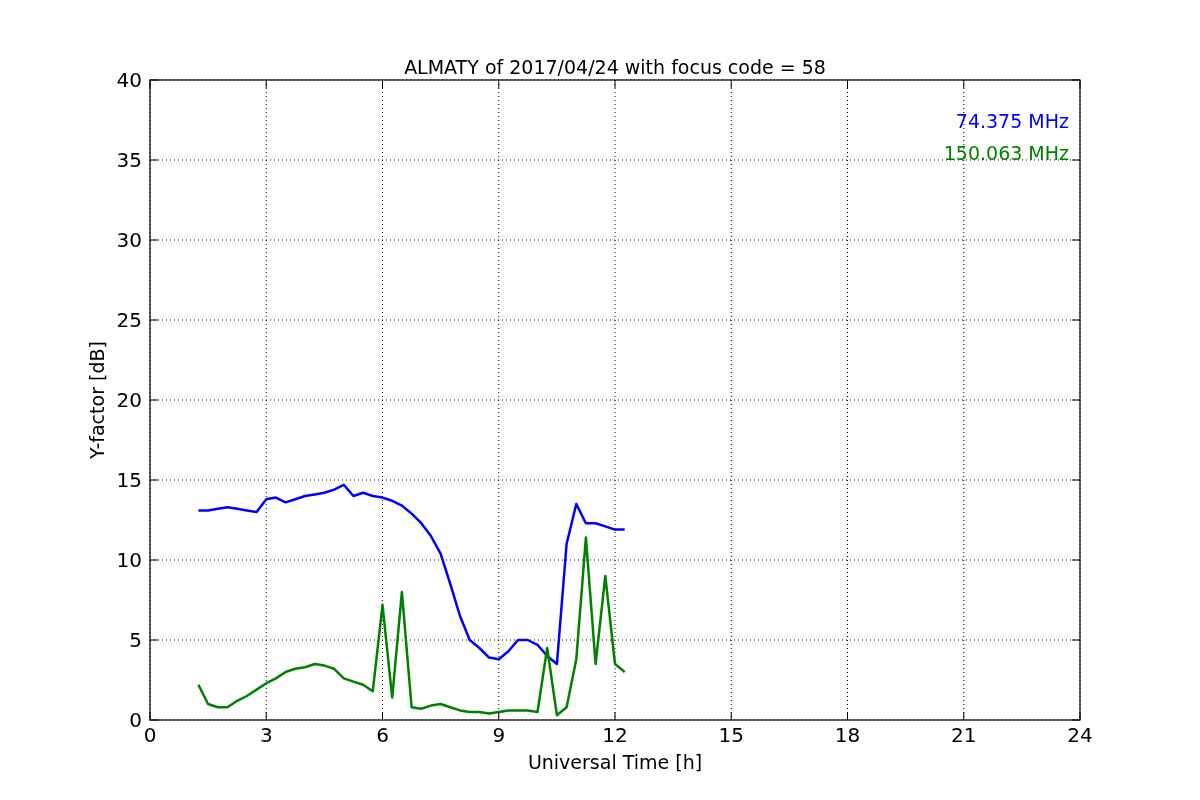 Image resolution: width=1200 pixels, height=800 pixels. What do you see at coordinates (847, 735) in the screenshot?
I see `tick-label: 18` at bounding box center [847, 735].